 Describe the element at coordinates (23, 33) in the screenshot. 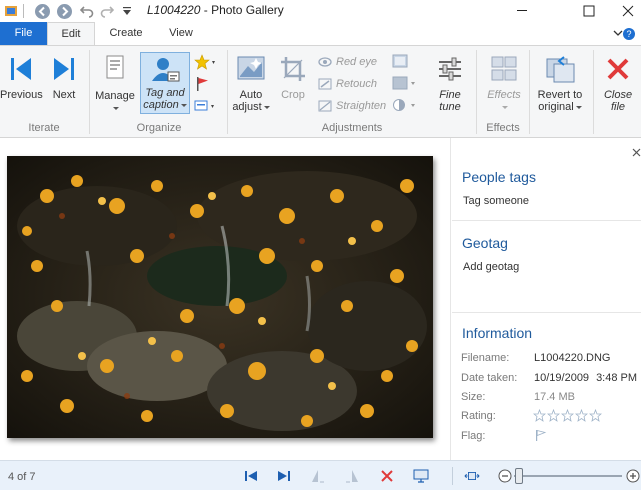

I see `tab-file: File` at that location.